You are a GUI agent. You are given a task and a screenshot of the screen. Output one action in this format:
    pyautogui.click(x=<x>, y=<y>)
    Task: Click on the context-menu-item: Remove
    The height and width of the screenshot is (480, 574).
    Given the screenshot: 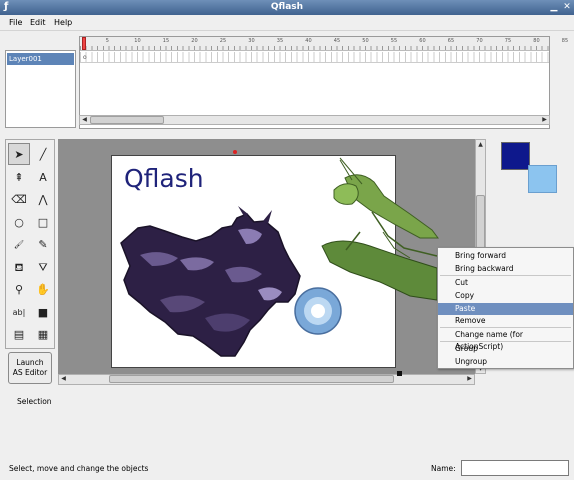 What is the action you would take?
    pyautogui.click(x=505, y=321)
    